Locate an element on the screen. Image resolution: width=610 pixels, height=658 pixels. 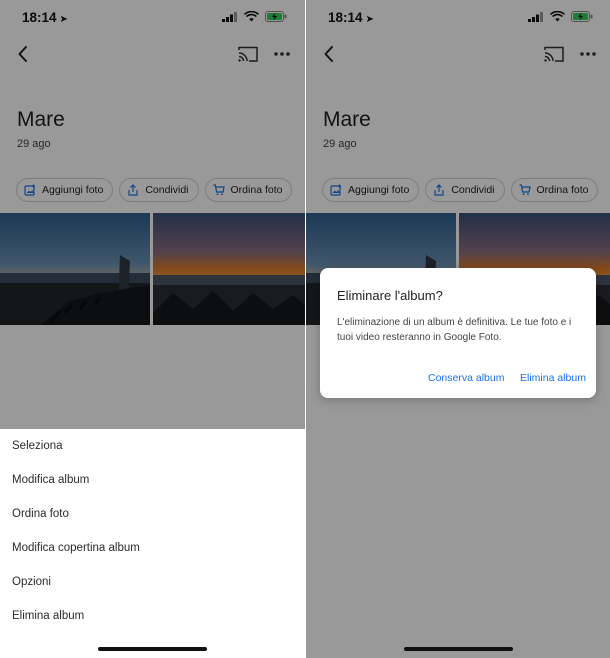
menu-item-delete-album: Elimina album is located at coordinates (48, 616).